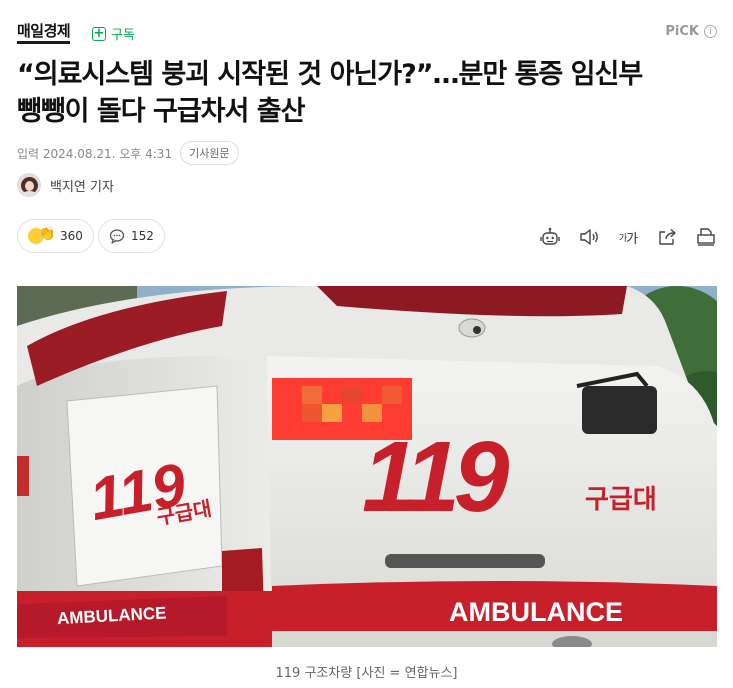  Describe the element at coordinates (161, 111) in the screenshot. I see `title-line-2: 뺑뺑이 돌다 구급차서 출산` at that location.